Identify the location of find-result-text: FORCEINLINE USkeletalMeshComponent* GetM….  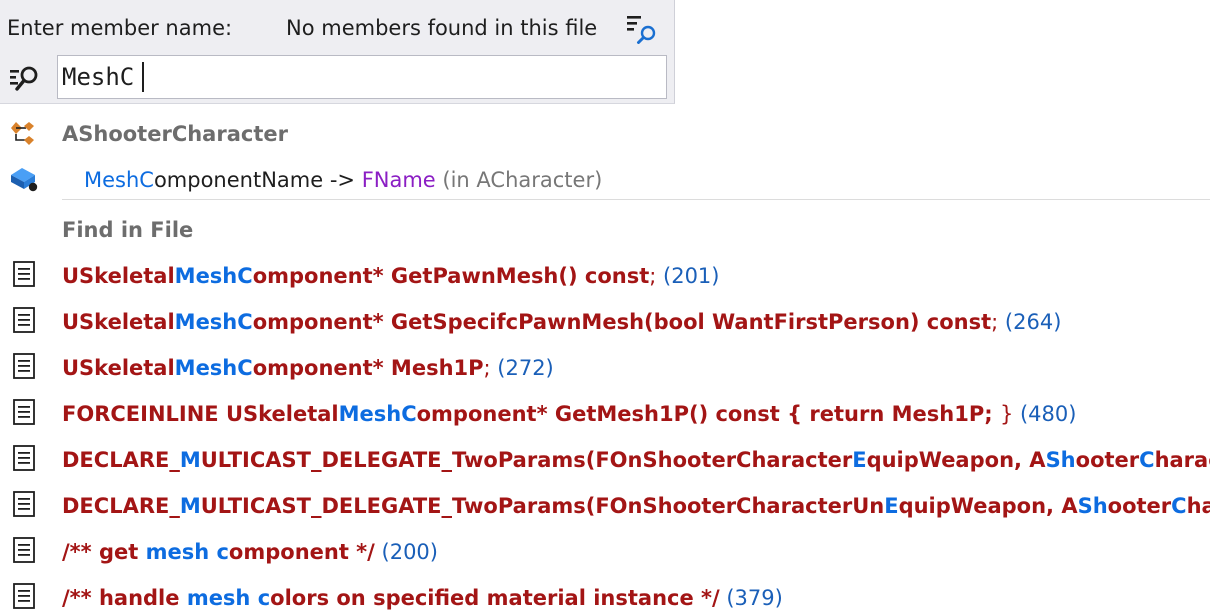
(569, 414).